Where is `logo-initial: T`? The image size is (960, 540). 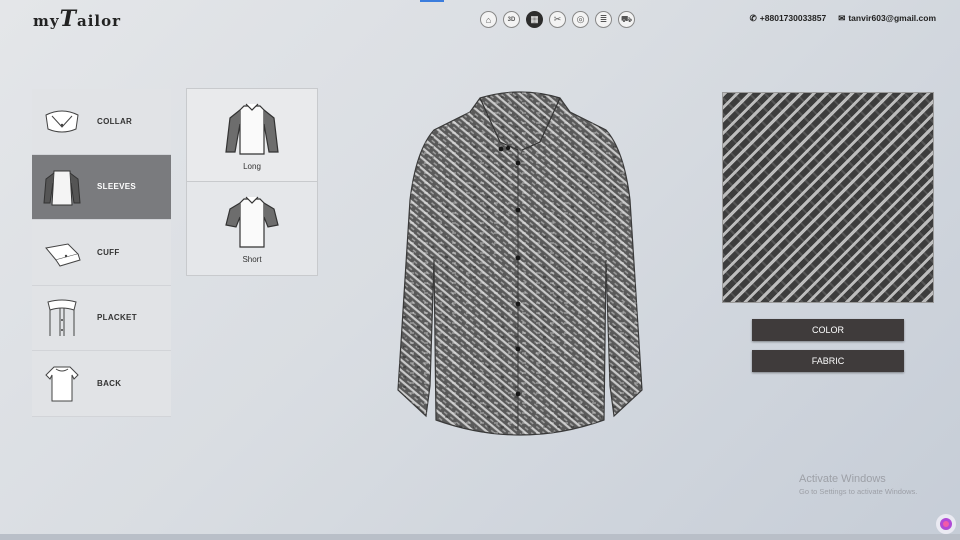 logo-initial: T is located at coordinates (68, 19).